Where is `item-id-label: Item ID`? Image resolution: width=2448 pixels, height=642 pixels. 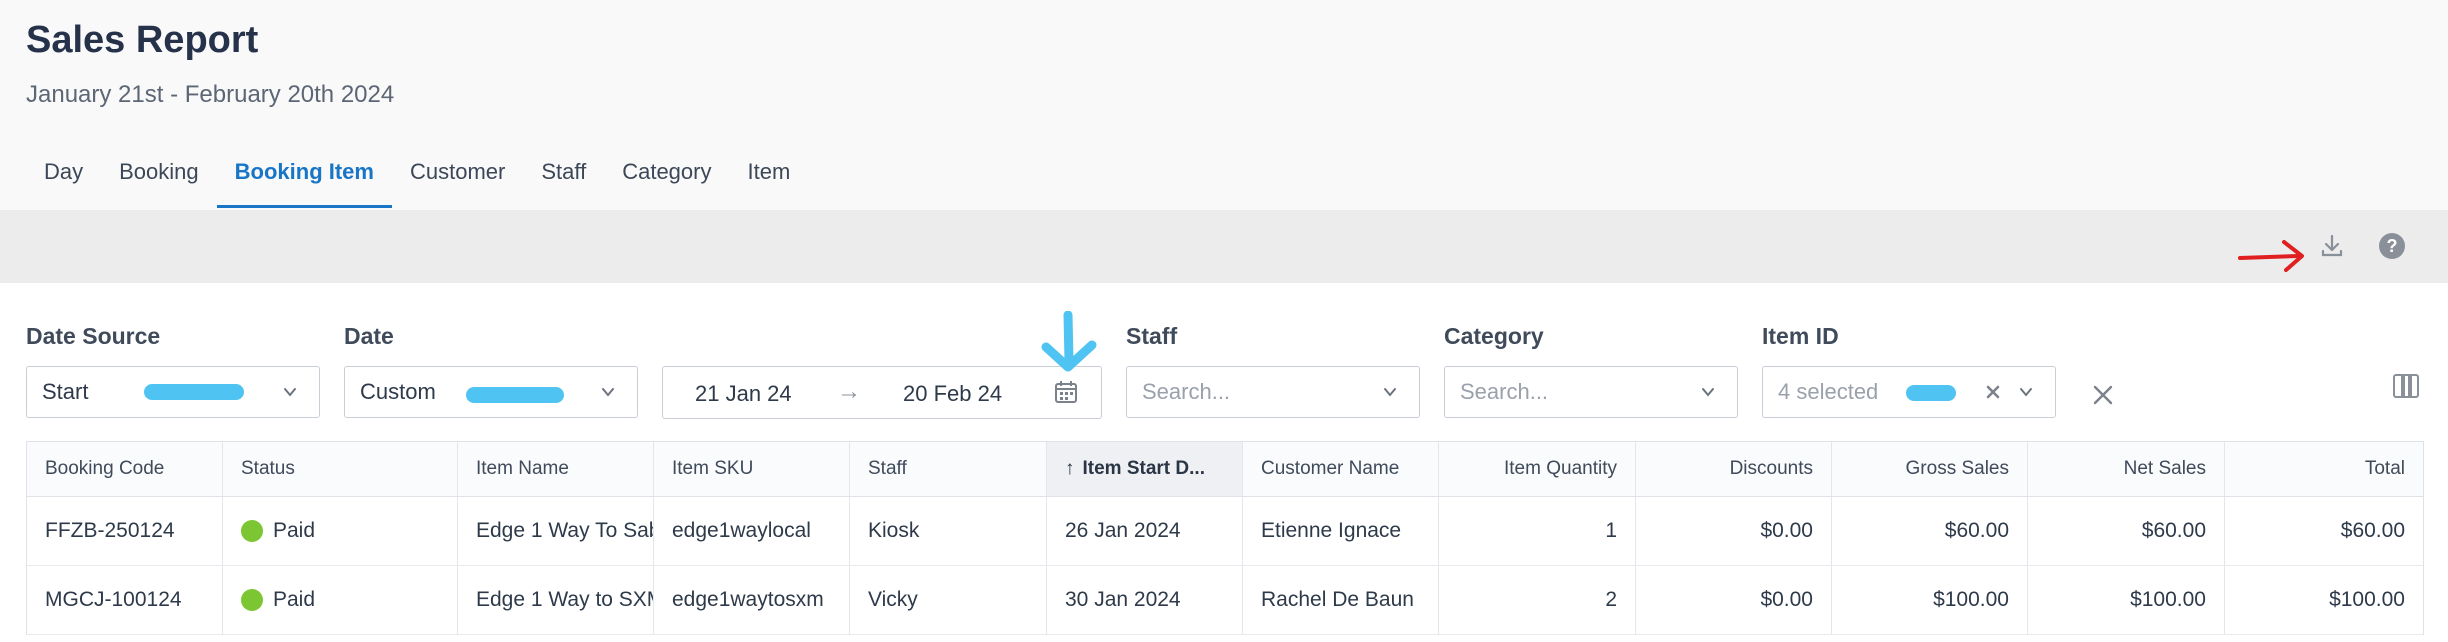
item-id-label: Item ID is located at coordinates (1800, 336).